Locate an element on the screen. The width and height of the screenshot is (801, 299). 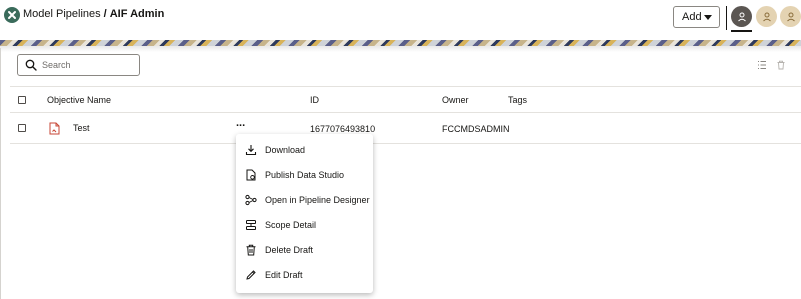
search-input is located at coordinates (89, 65).